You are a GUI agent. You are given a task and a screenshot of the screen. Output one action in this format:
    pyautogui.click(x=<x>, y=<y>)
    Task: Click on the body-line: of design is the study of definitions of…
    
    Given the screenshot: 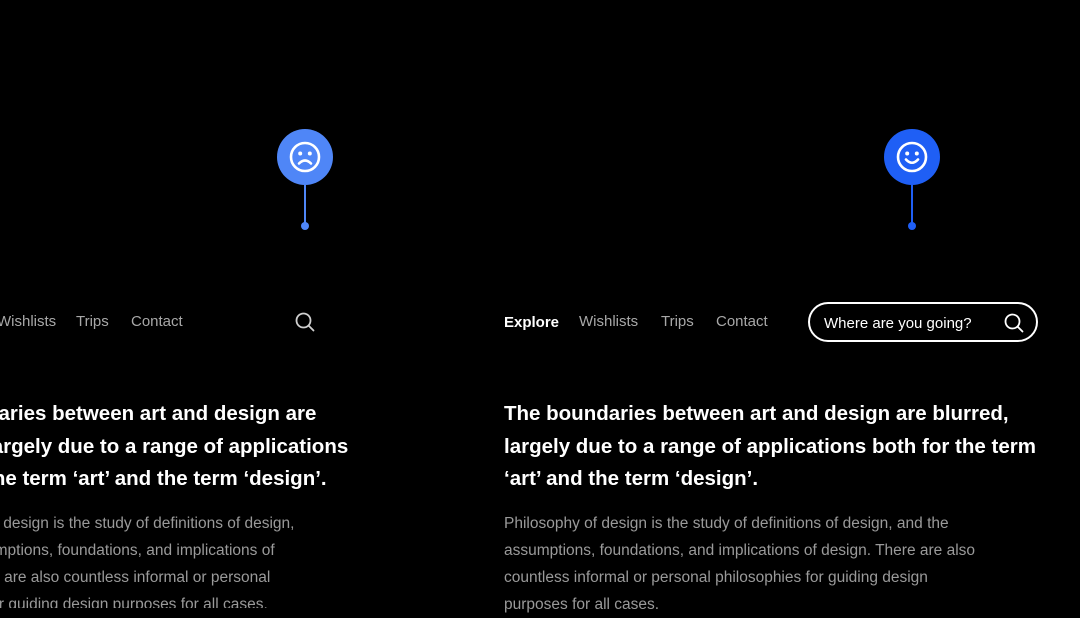 What is the action you would take?
    pyautogui.click(x=147, y=523)
    